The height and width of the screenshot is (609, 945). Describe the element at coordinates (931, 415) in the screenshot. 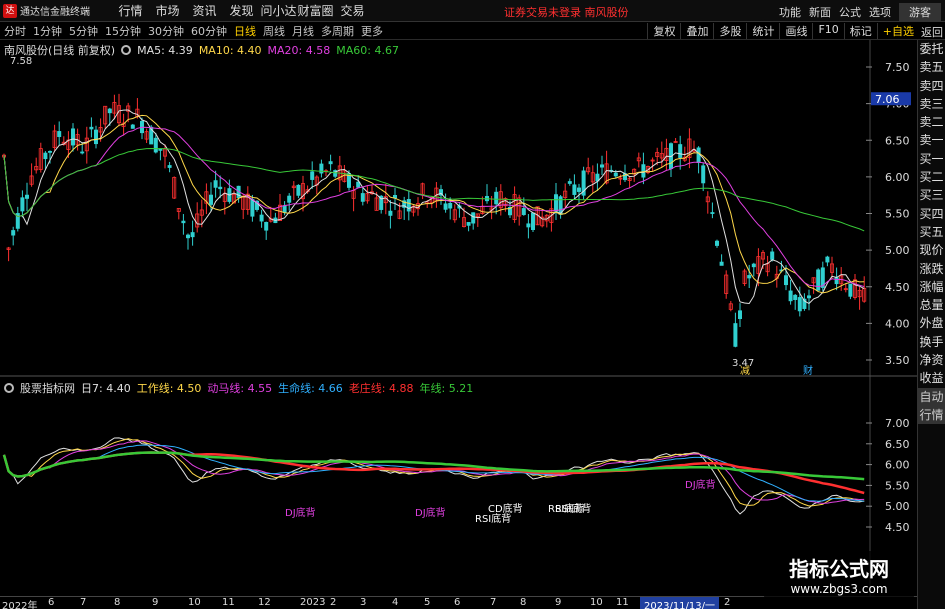

I see `side-field-20: 行情` at that location.